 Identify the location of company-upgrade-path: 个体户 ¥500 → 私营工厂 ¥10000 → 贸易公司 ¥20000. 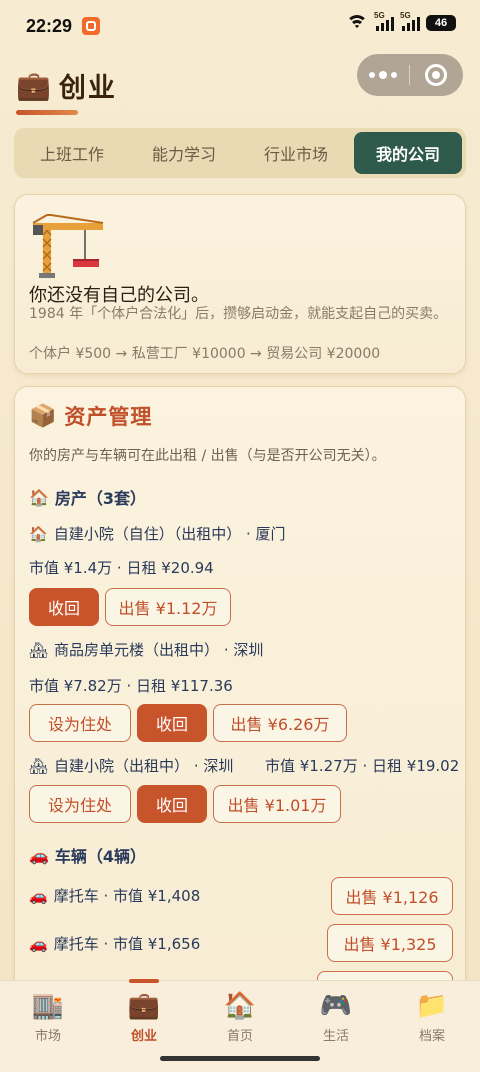
(205, 354).